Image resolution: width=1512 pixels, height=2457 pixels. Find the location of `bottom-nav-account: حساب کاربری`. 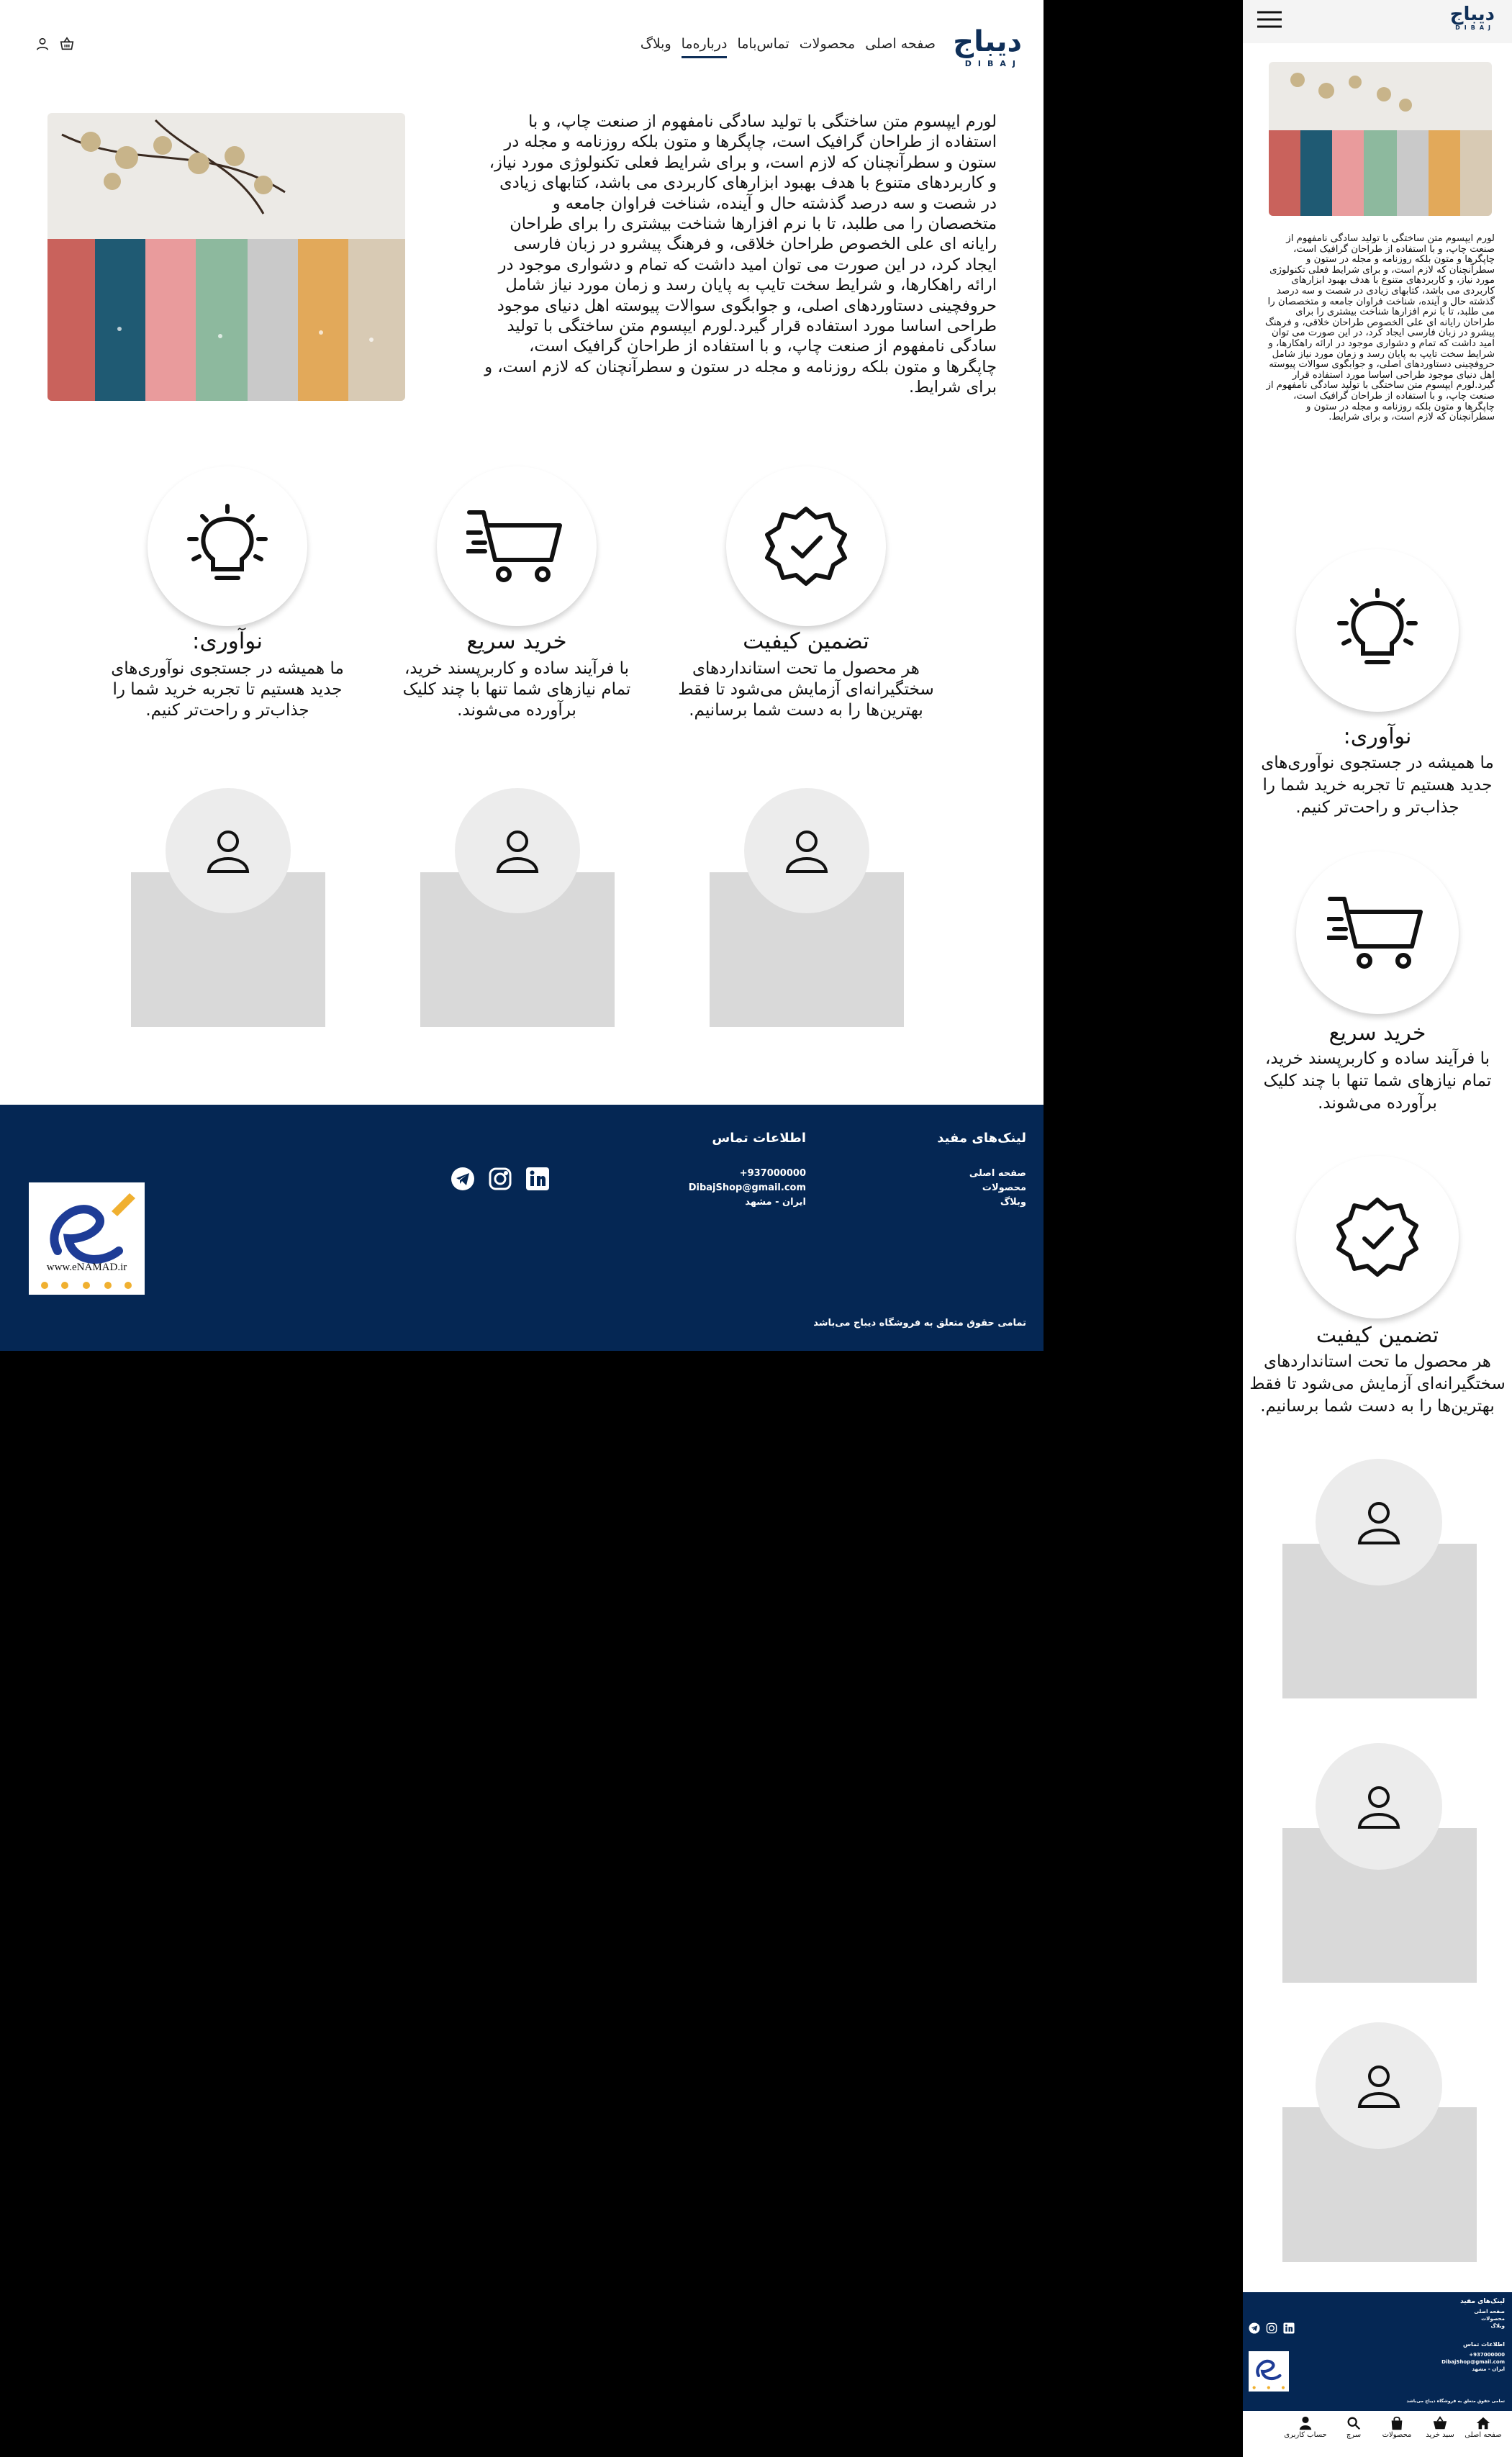

bottom-nav-account: حساب کاربری is located at coordinates (1306, 2427).